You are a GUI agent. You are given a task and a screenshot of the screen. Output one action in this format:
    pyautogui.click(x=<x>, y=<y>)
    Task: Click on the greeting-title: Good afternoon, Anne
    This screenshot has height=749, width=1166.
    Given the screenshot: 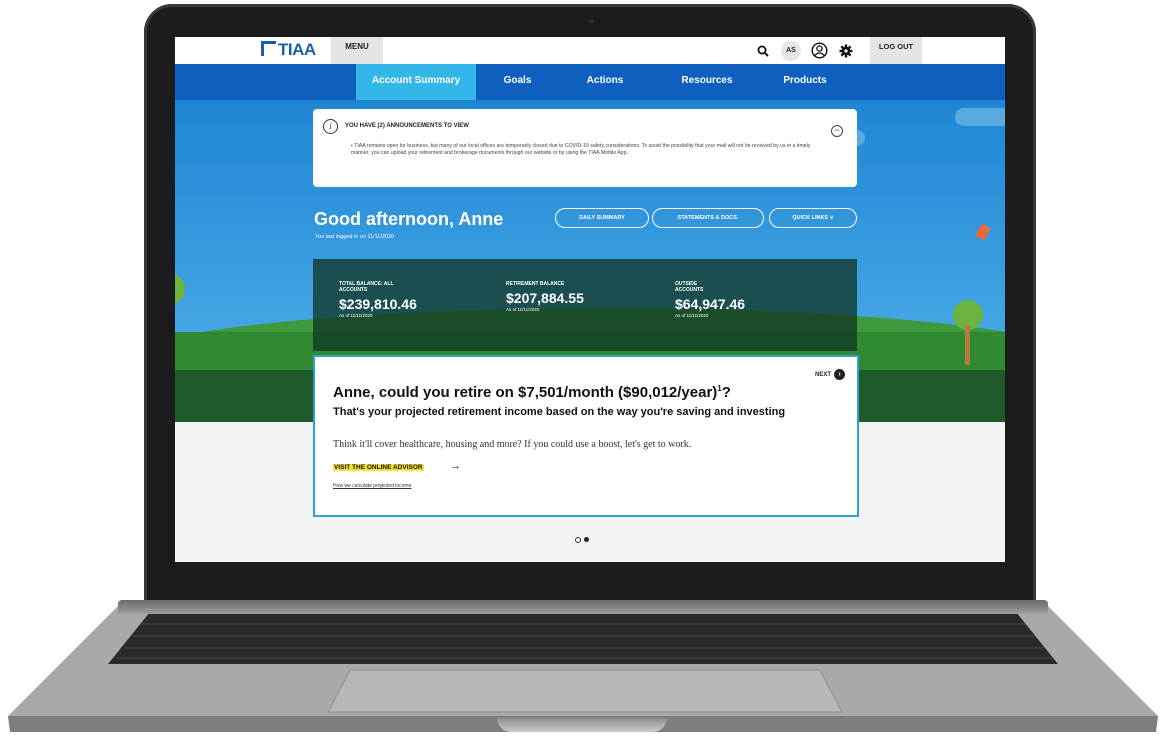 What is the action you would take?
    pyautogui.click(x=409, y=219)
    